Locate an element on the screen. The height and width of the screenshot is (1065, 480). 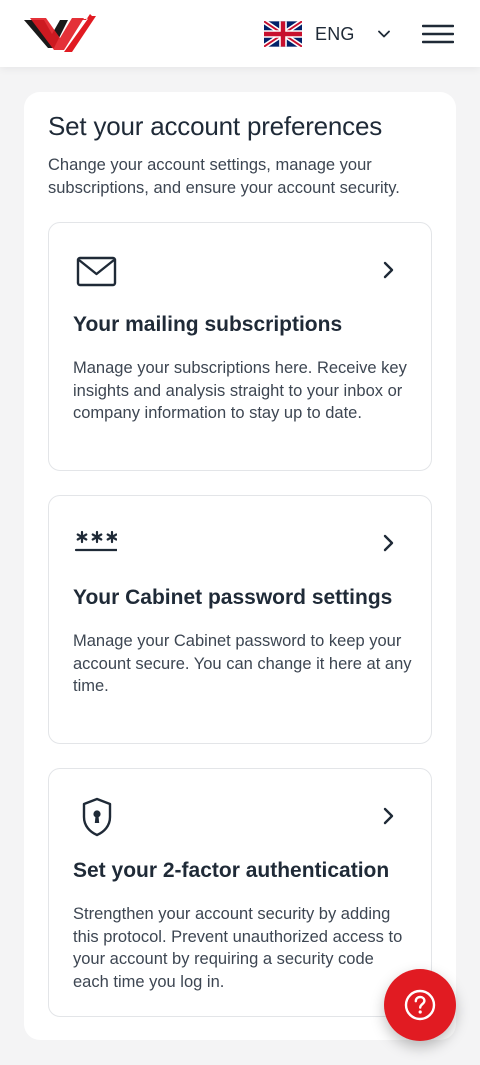
card-title: Set your 2-factor authentication is located at coordinates (231, 870).